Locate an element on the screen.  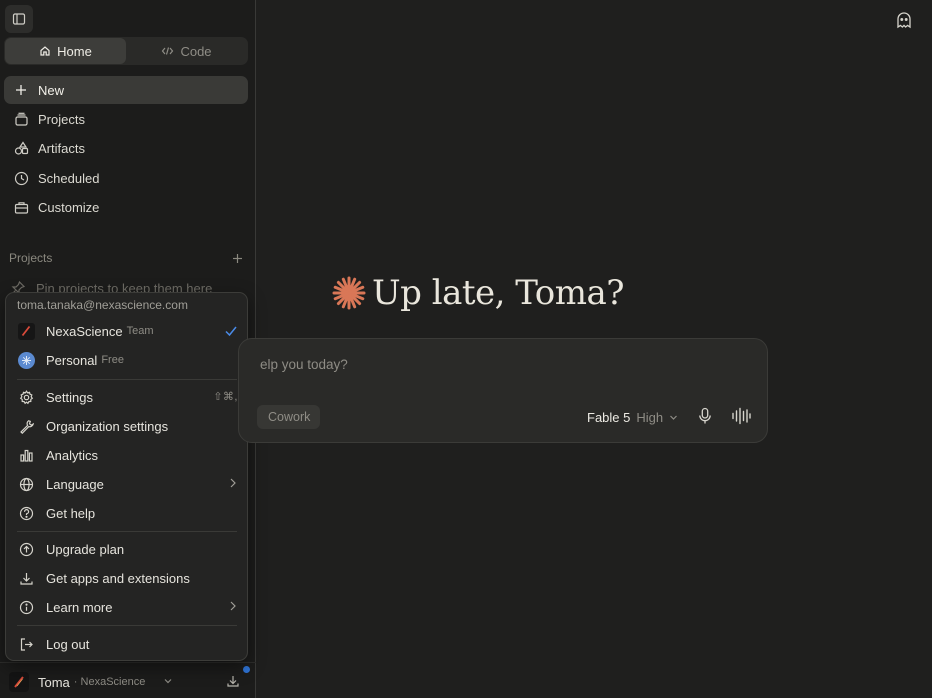
tab-code: Code is located at coordinates (186, 51).